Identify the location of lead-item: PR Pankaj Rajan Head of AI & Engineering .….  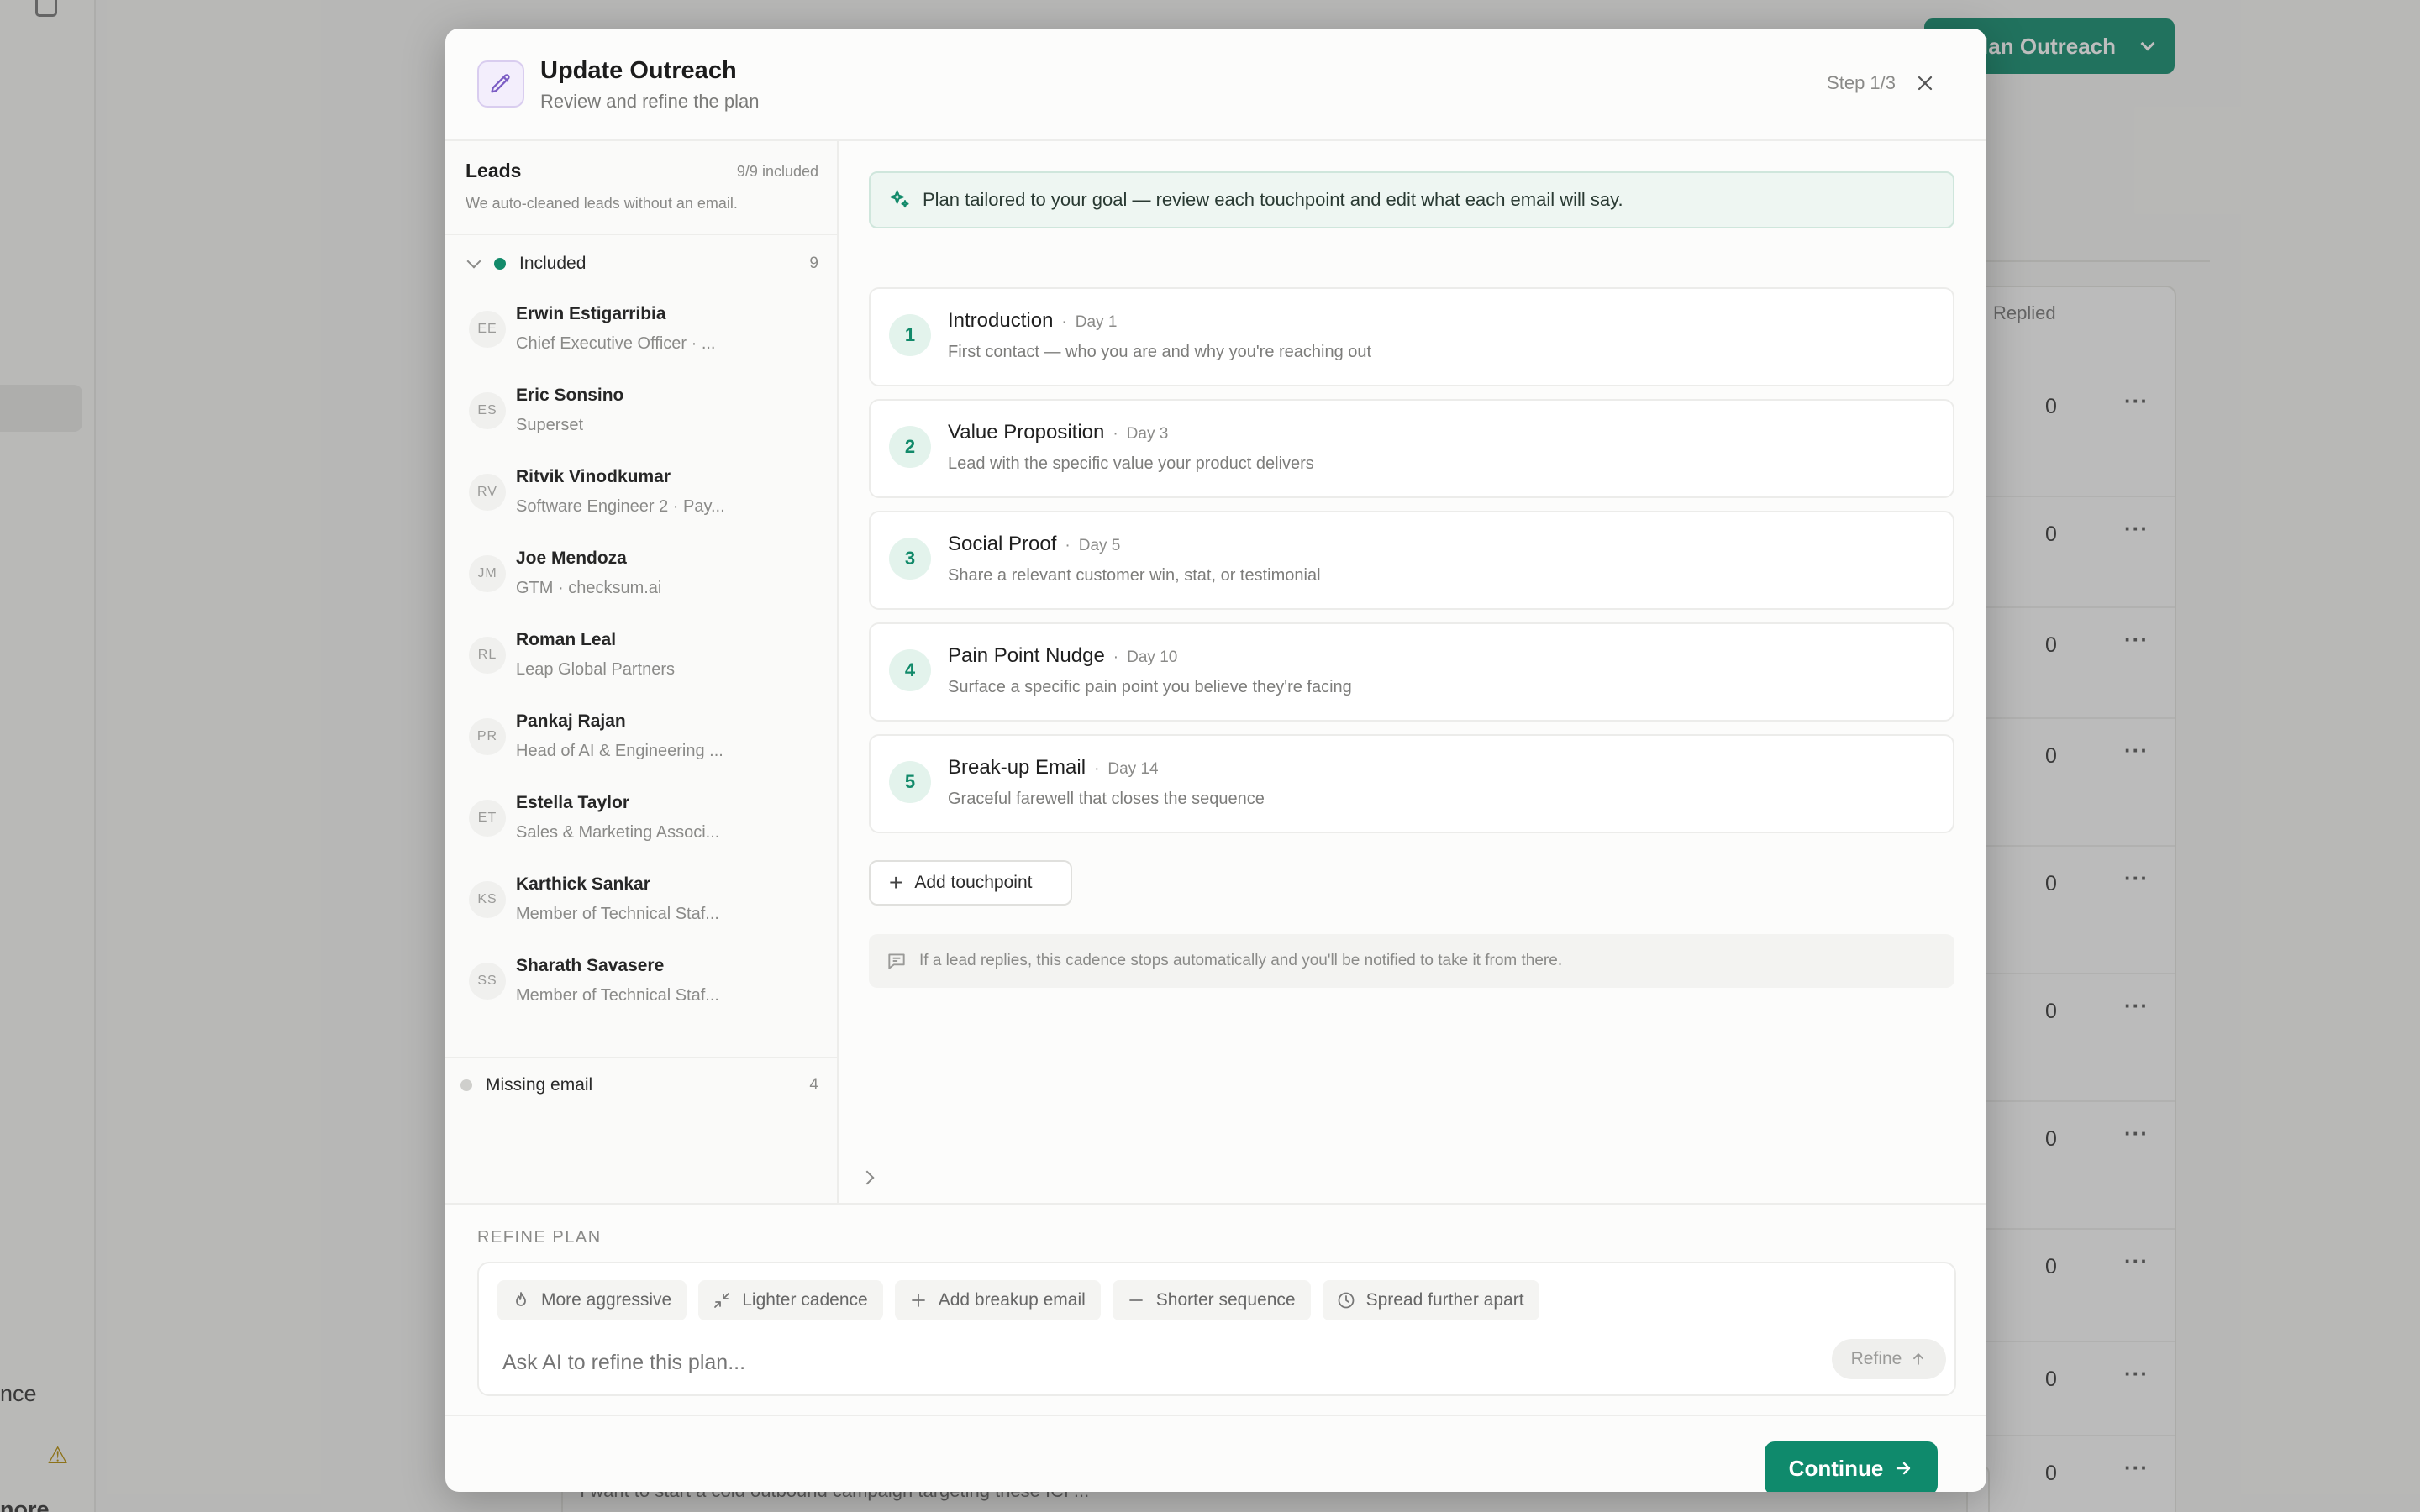
(641, 737).